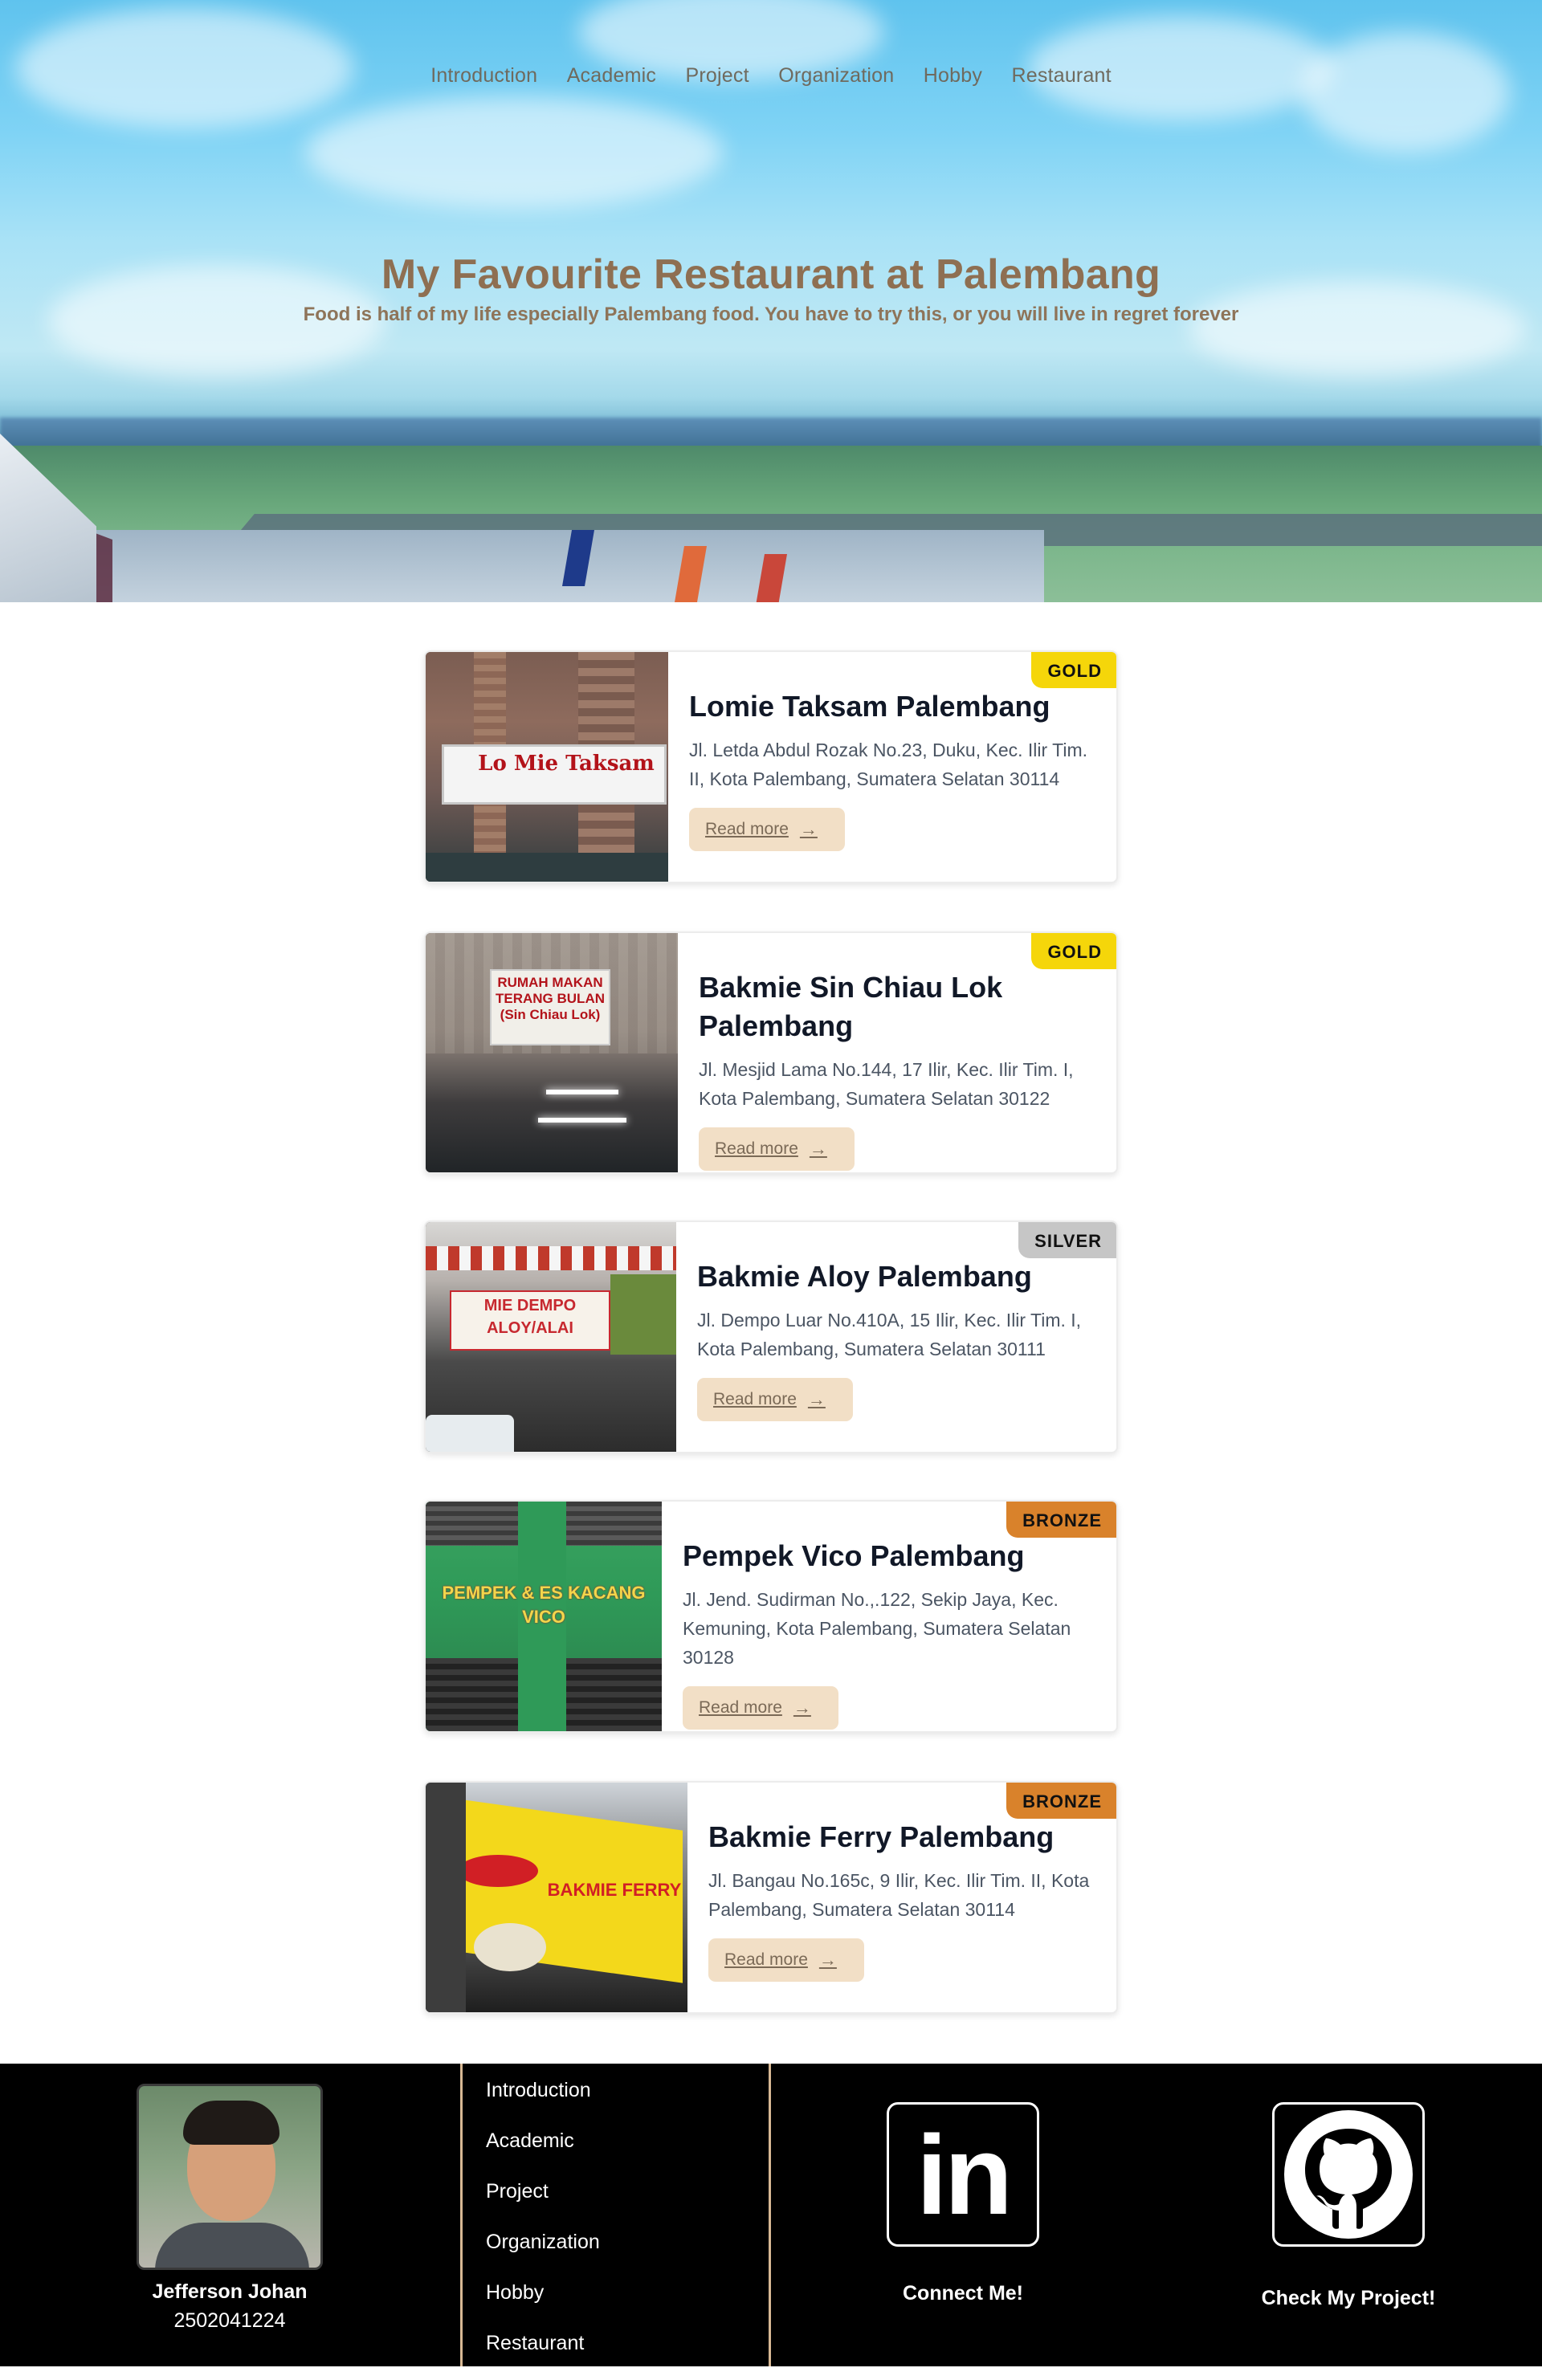 This screenshot has height=2380, width=1542. What do you see at coordinates (530, 1317) in the screenshot?
I see `restaurant-sign: MIE DEMPO ALOY/ALAI` at bounding box center [530, 1317].